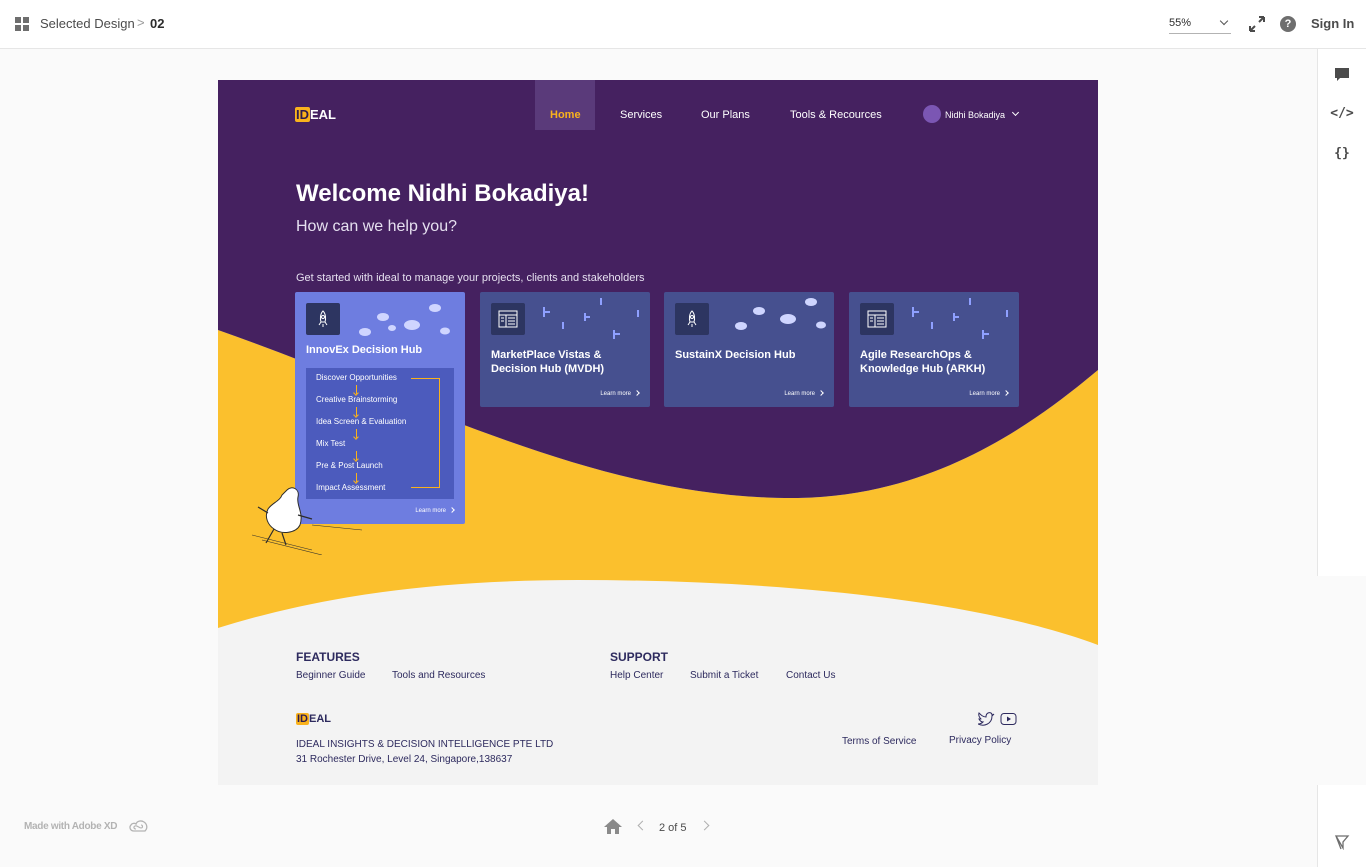  I want to click on previous-screen-icon, so click(642, 825).